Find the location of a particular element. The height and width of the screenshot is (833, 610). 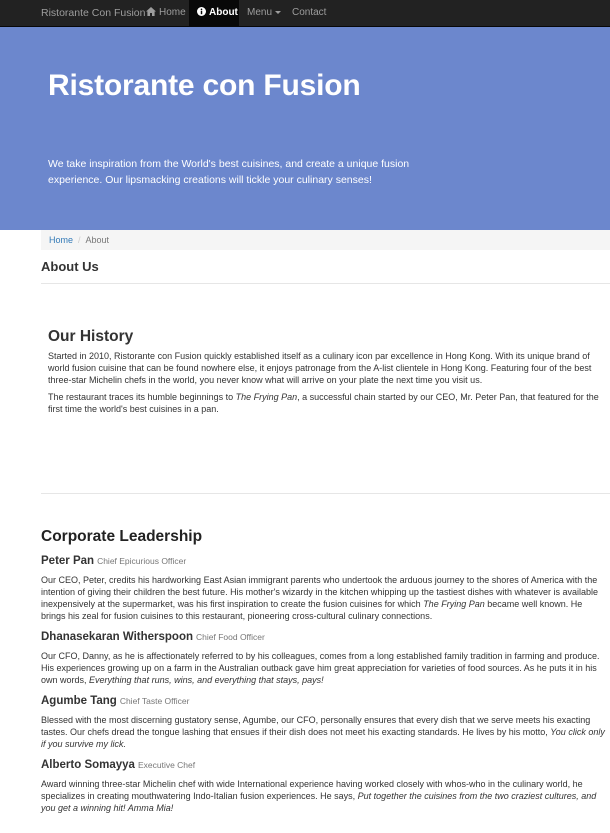

nav-item-menu-dropdown: Menu is located at coordinates (264, 13).